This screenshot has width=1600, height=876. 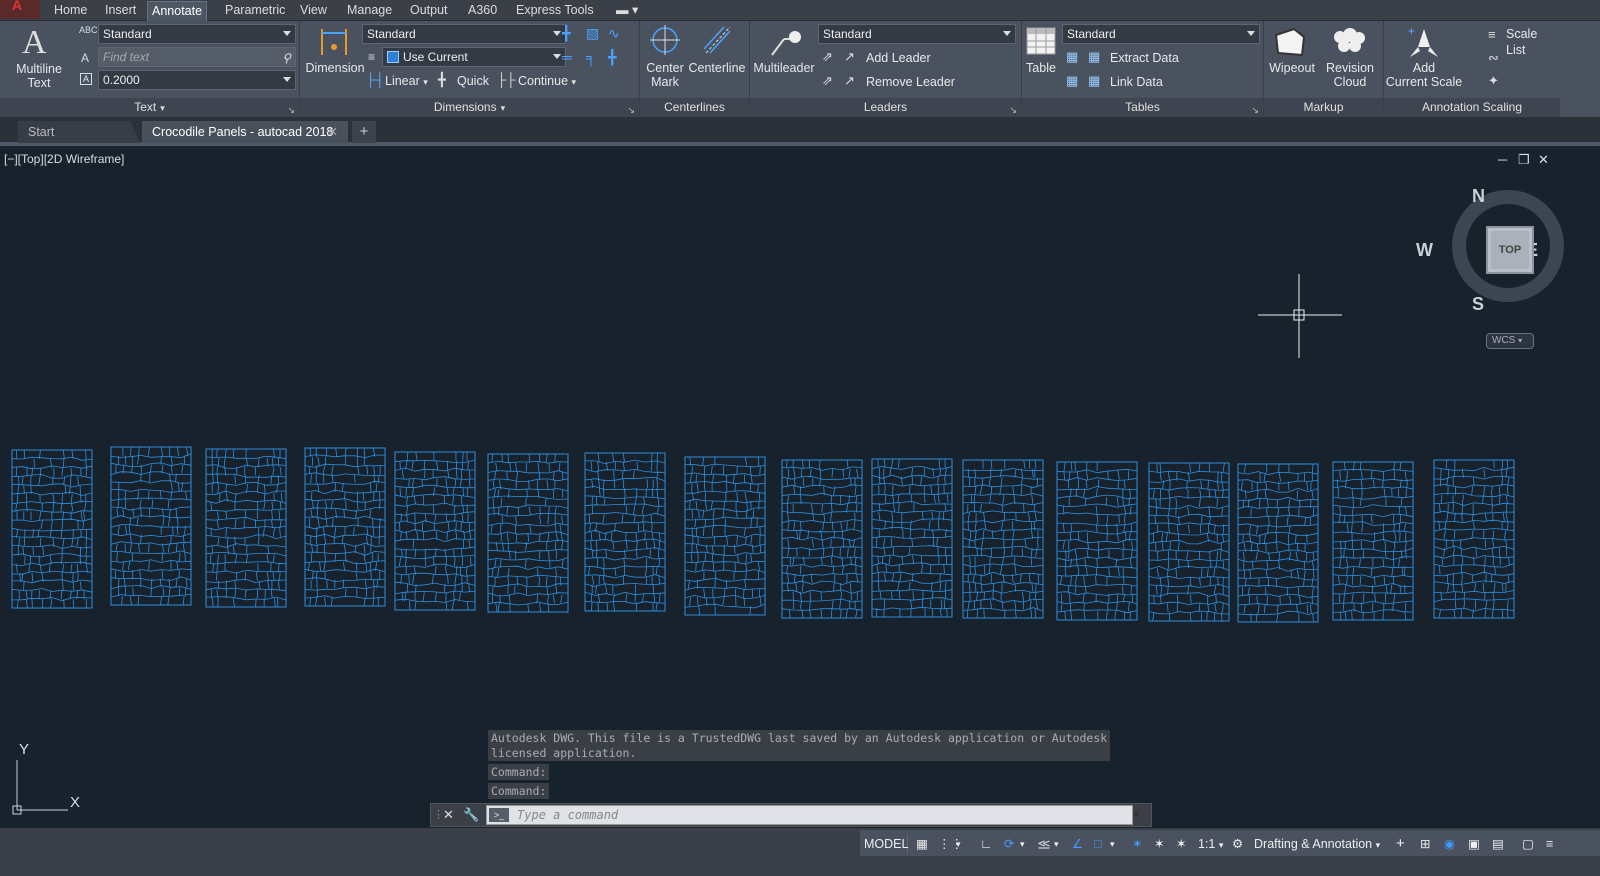 I want to click on continue-button: Continue ▾, so click(x=547, y=81).